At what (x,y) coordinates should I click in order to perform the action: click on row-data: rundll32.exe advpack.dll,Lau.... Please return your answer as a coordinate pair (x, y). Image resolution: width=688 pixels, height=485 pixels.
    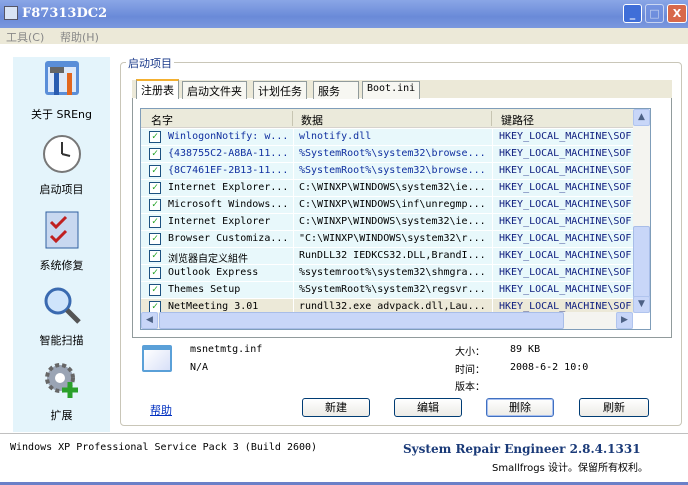
    Looking at the image, I should click on (392, 306).